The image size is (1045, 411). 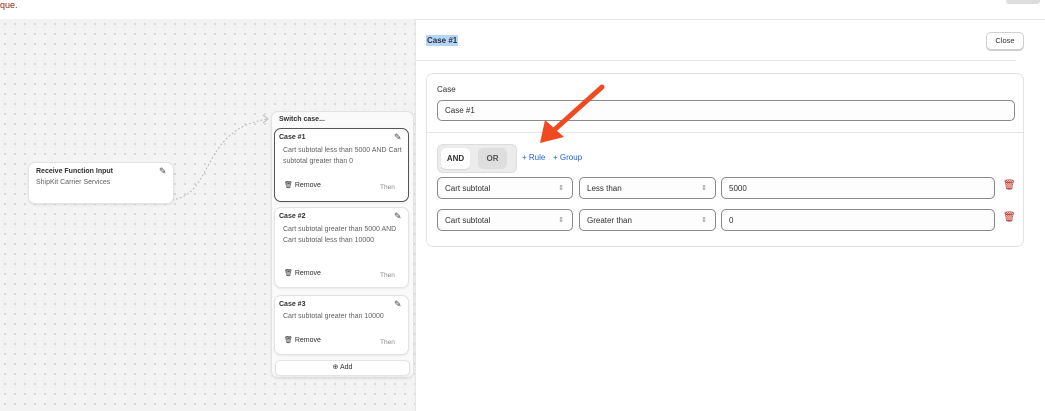 What do you see at coordinates (858, 188) in the screenshot?
I see `rule-1-value-input: 5000` at bounding box center [858, 188].